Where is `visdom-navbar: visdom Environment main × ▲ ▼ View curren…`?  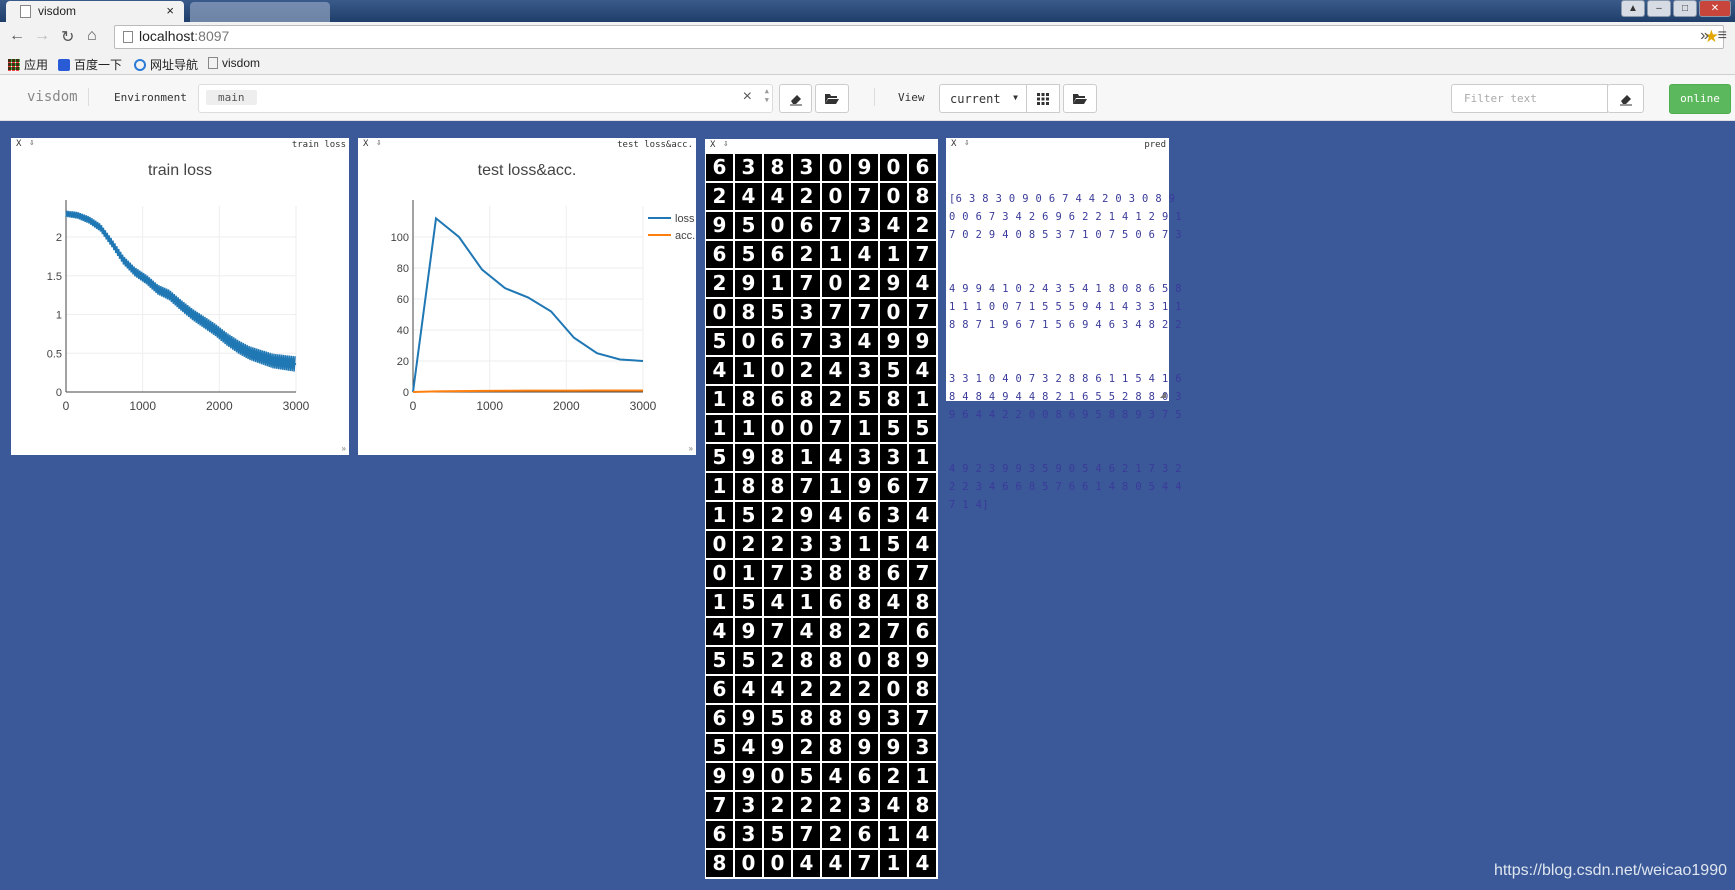 visdom-navbar: visdom Environment main × ▲ ▼ View curren… is located at coordinates (867, 98).